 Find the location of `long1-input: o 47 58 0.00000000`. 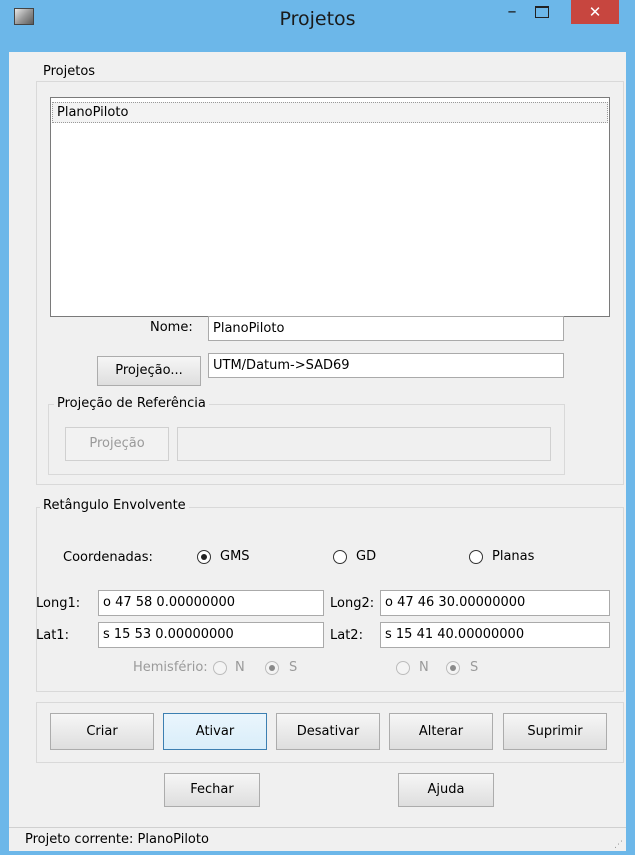

long1-input: o 47 58 0.00000000 is located at coordinates (211, 603).